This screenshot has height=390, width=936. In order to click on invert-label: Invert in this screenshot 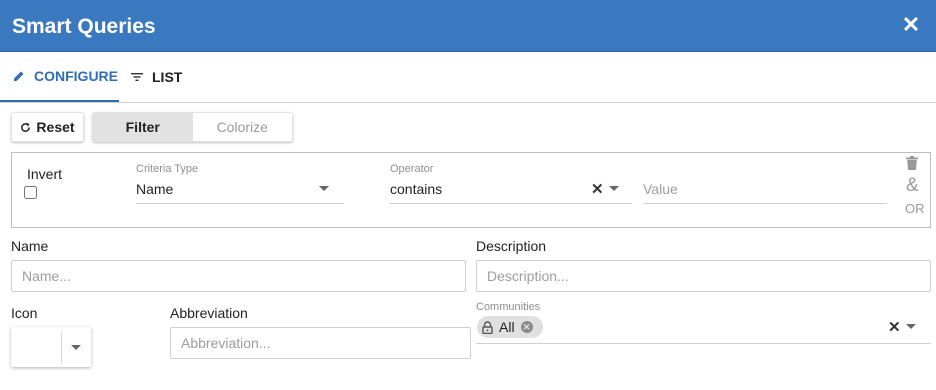, I will do `click(45, 174)`.